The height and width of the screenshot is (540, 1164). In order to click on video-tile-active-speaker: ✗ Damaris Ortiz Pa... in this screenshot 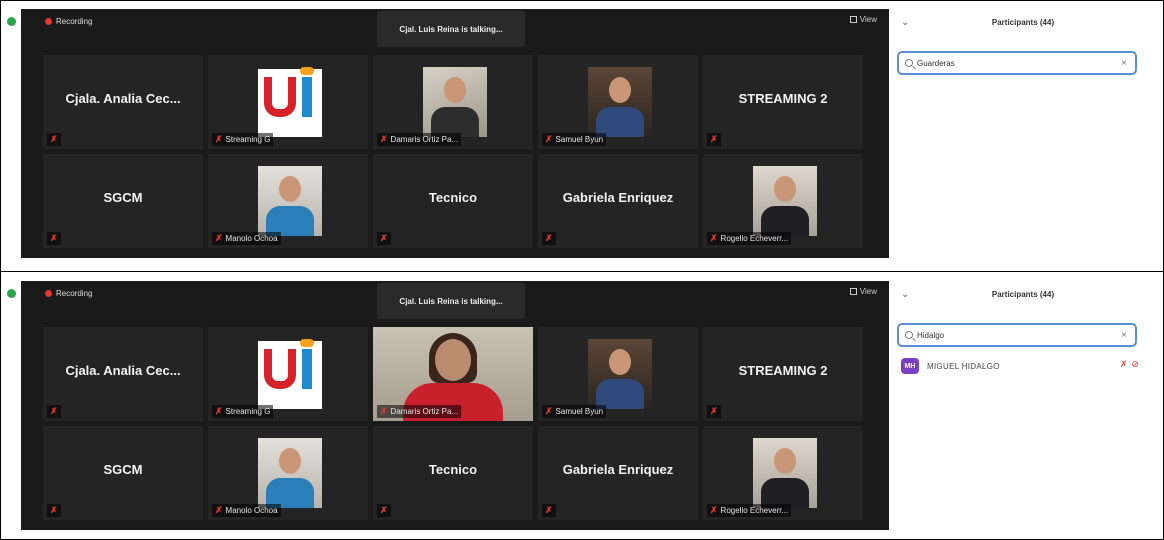, I will do `click(453, 374)`.